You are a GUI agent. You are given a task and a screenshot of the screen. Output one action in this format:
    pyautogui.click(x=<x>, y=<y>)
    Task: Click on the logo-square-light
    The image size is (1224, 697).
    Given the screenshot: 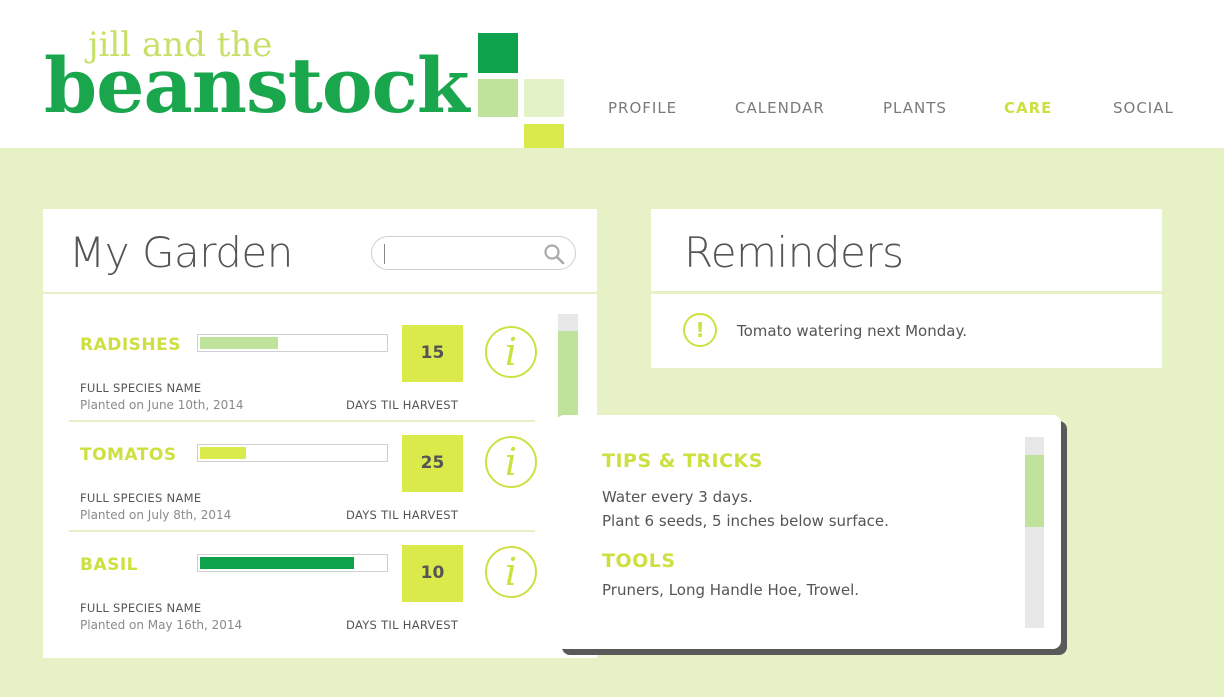 What is the action you would take?
    pyautogui.click(x=498, y=98)
    